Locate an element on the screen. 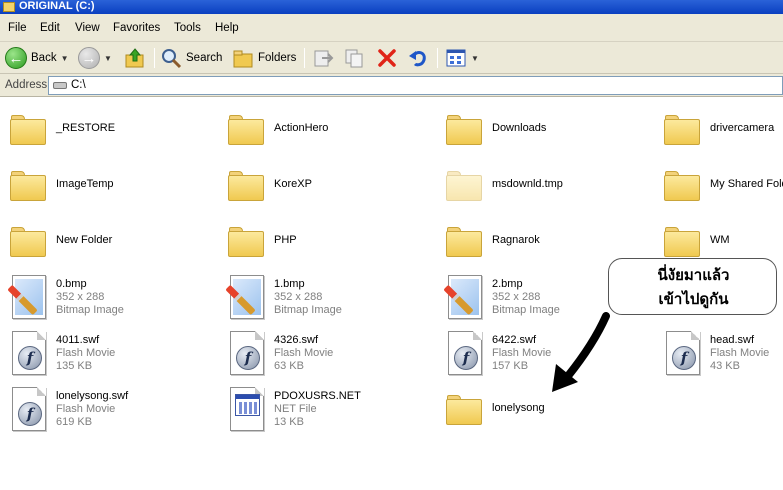 This screenshot has height=490, width=783. back-dropdown-icon: ▼ is located at coordinates (65, 58).